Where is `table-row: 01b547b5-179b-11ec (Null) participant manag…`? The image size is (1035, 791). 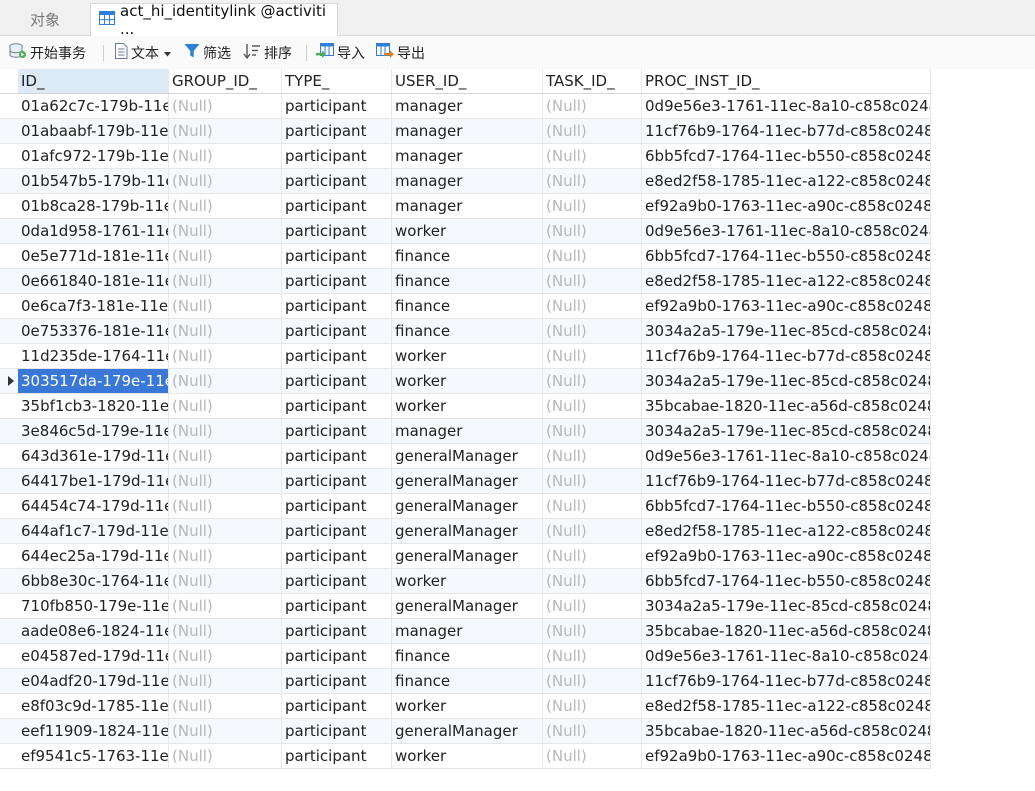 table-row: 01b547b5-179b-11ec (Null) participant manag… is located at coordinates (465, 181).